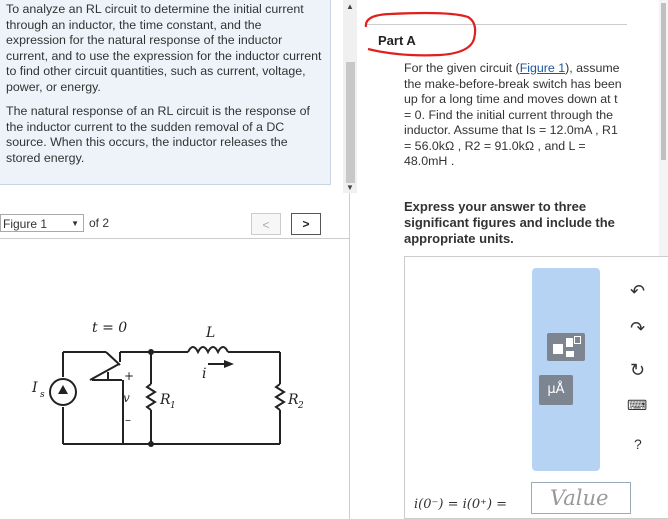 The height and width of the screenshot is (519, 668). I want to click on figure-select: Figure 1 ▼, so click(42, 223).